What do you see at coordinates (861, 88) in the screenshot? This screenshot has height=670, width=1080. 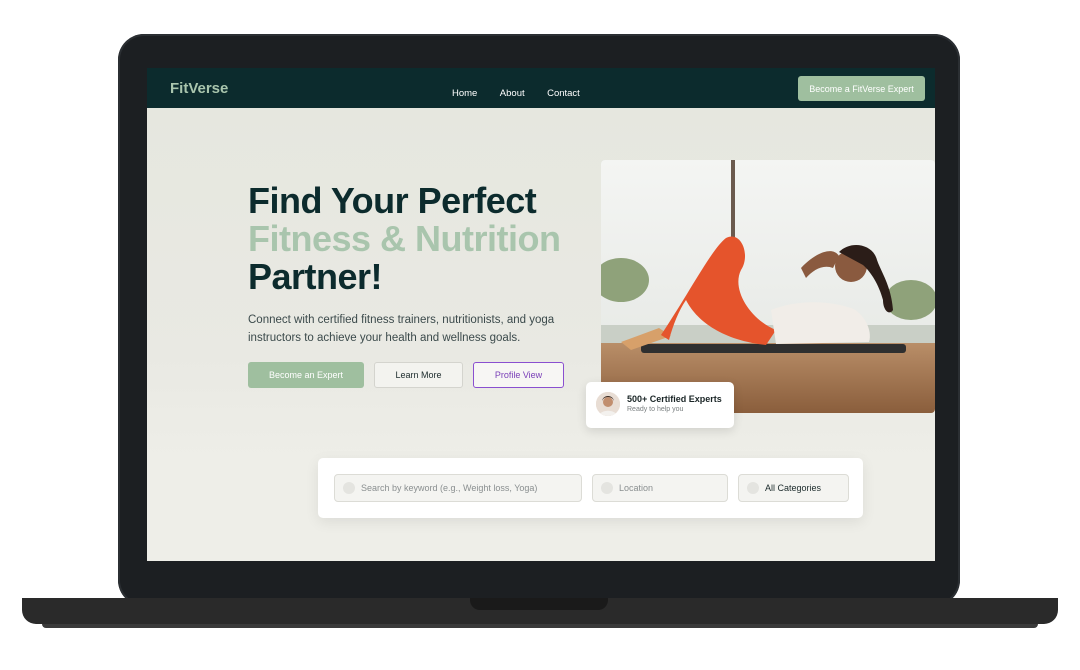 I see `become-fitverse-expert-button: Become a FitVerse Expert` at bounding box center [861, 88].